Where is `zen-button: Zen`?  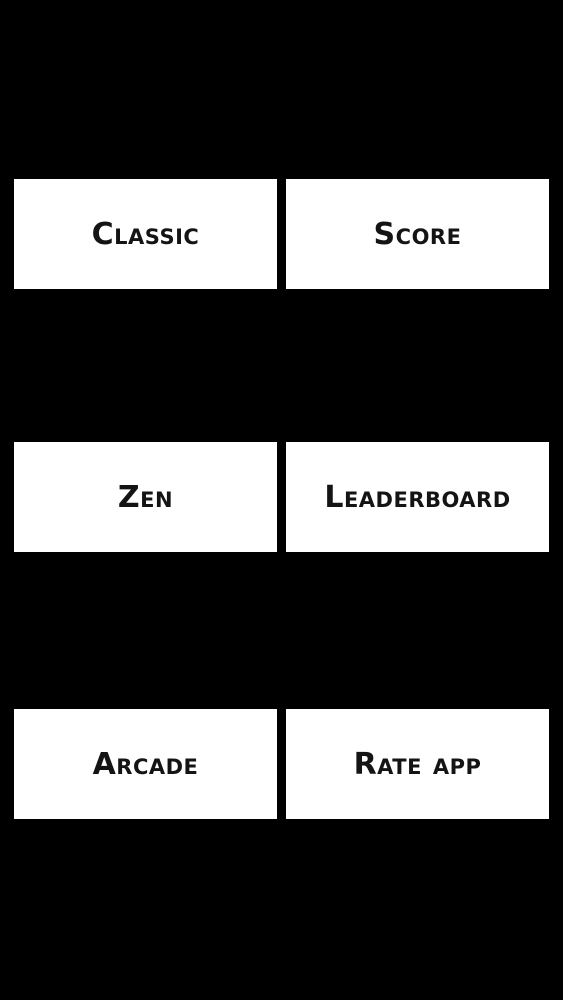 zen-button: Zen is located at coordinates (145, 497).